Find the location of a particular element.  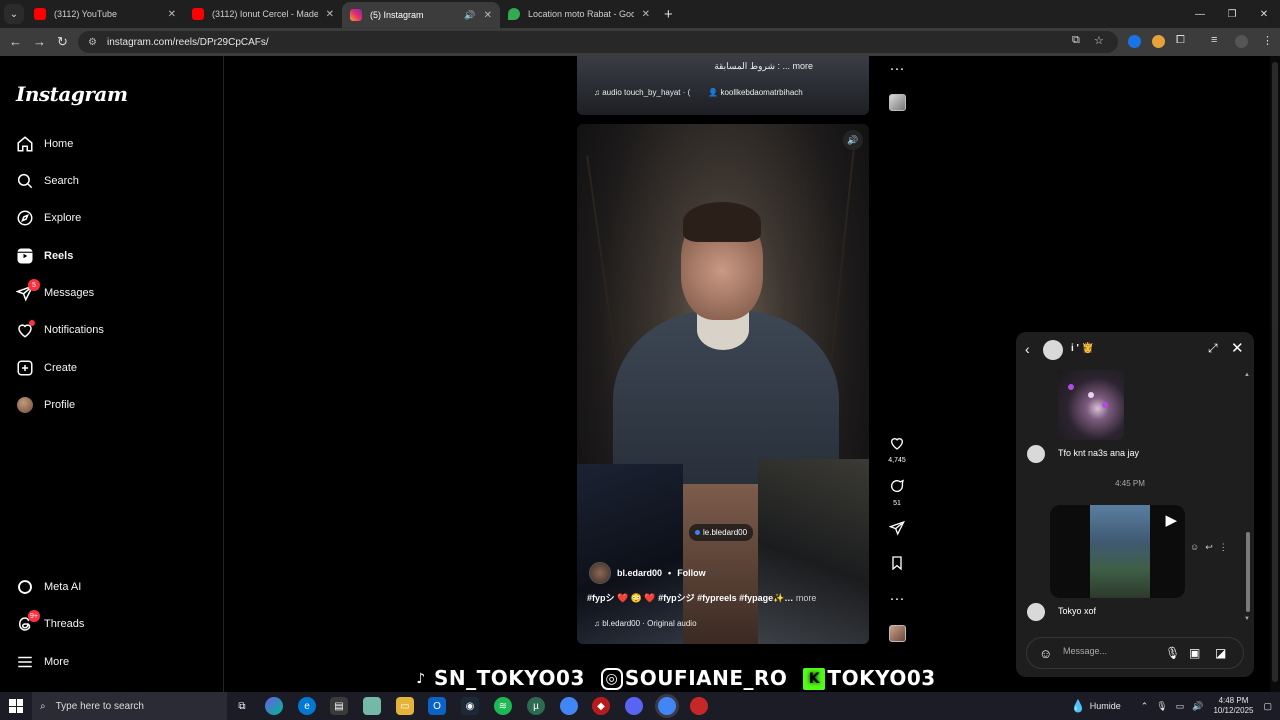

chrome-profile-icon is located at coordinates (699, 706).